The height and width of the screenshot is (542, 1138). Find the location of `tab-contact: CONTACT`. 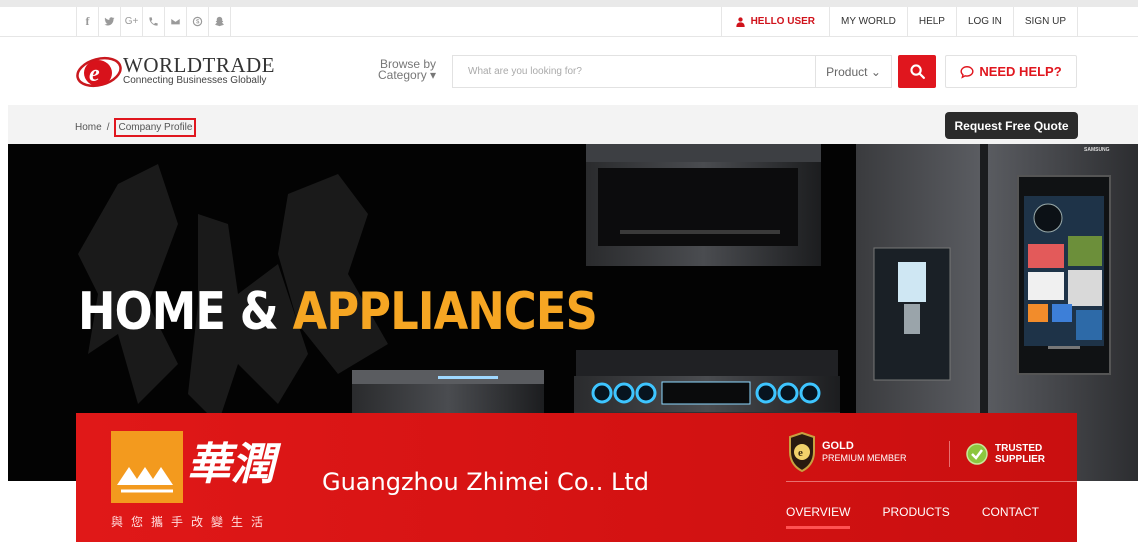

tab-contact: CONTACT is located at coordinates (1010, 512).